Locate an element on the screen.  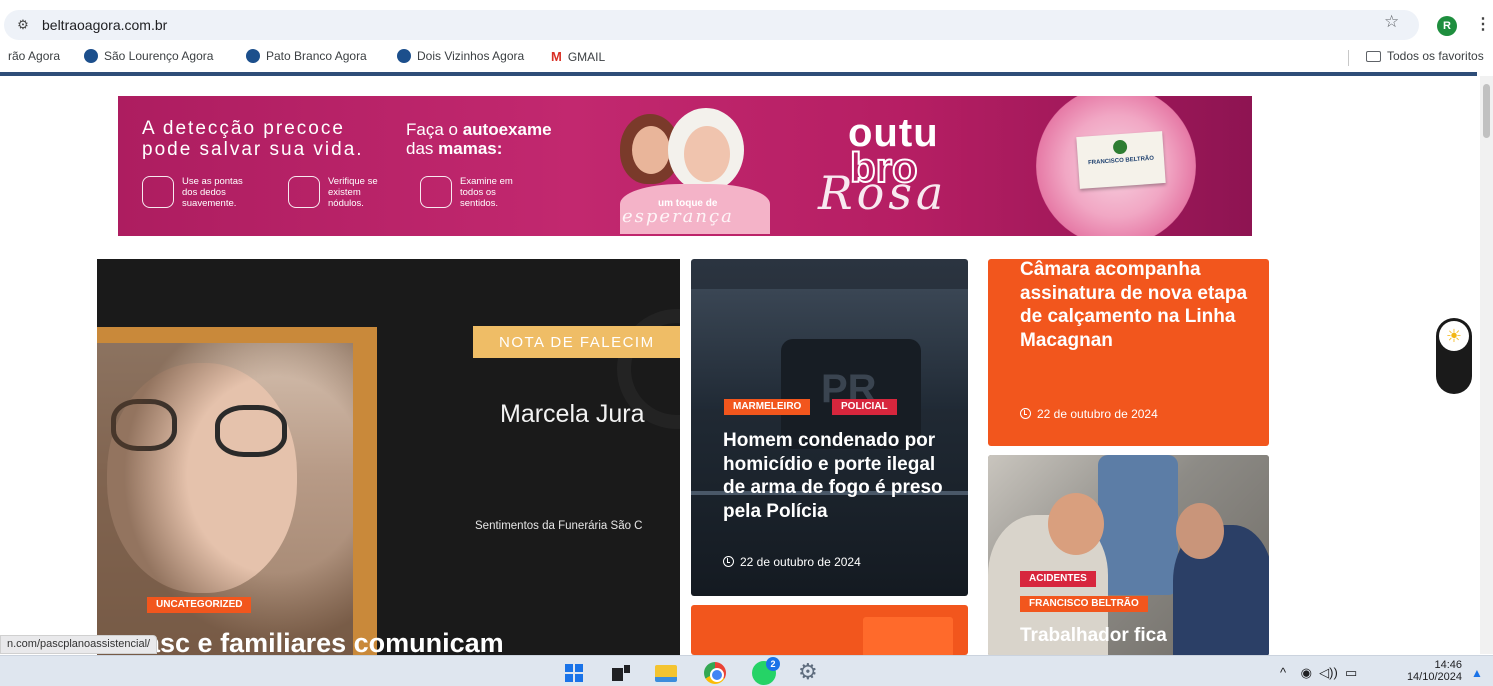
category-tag: MARMELEIRO is located at coordinates (767, 407).